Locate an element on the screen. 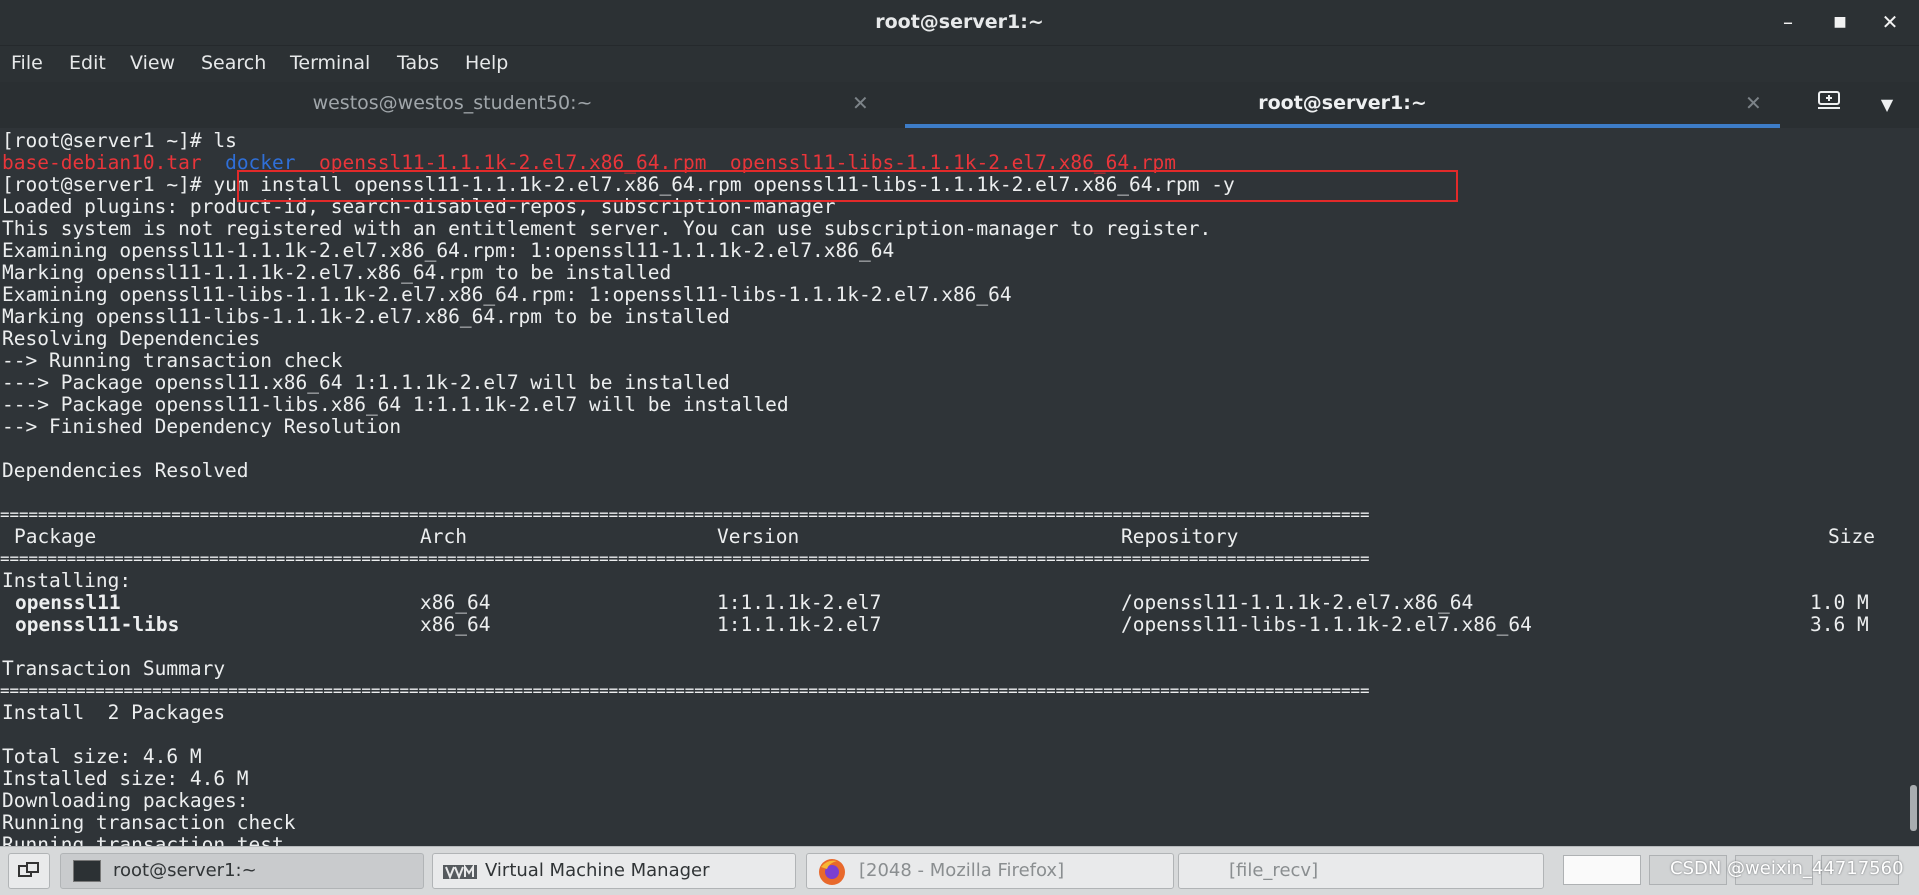  scrollbar-thumb is located at coordinates (1913, 808).